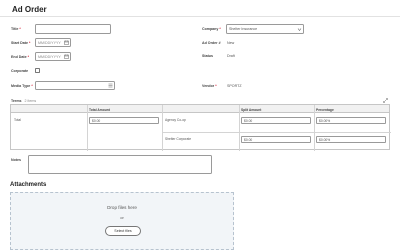  Describe the element at coordinates (231, 56) in the screenshot. I see `status-value: Draft` at that location.